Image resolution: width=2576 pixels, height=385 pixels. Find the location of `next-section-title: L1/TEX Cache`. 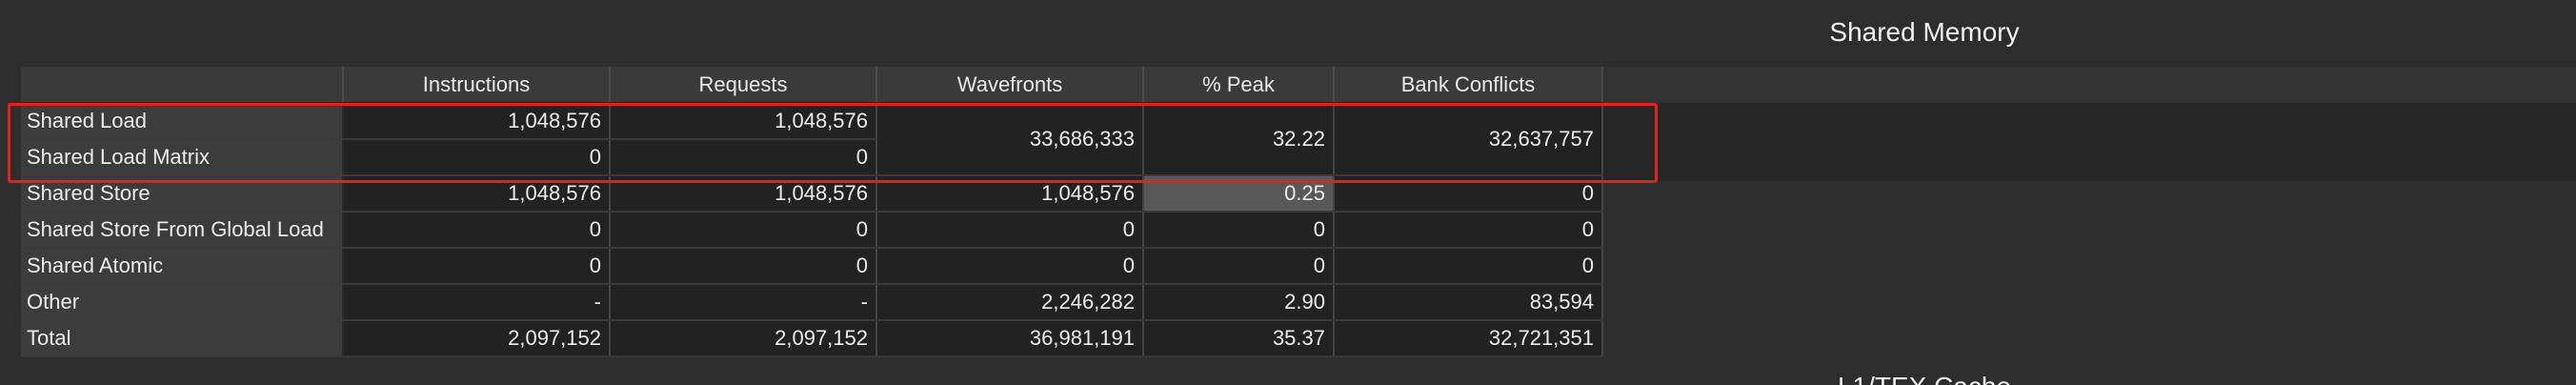

next-section-title: L1/TEX Cache is located at coordinates (1288, 378).